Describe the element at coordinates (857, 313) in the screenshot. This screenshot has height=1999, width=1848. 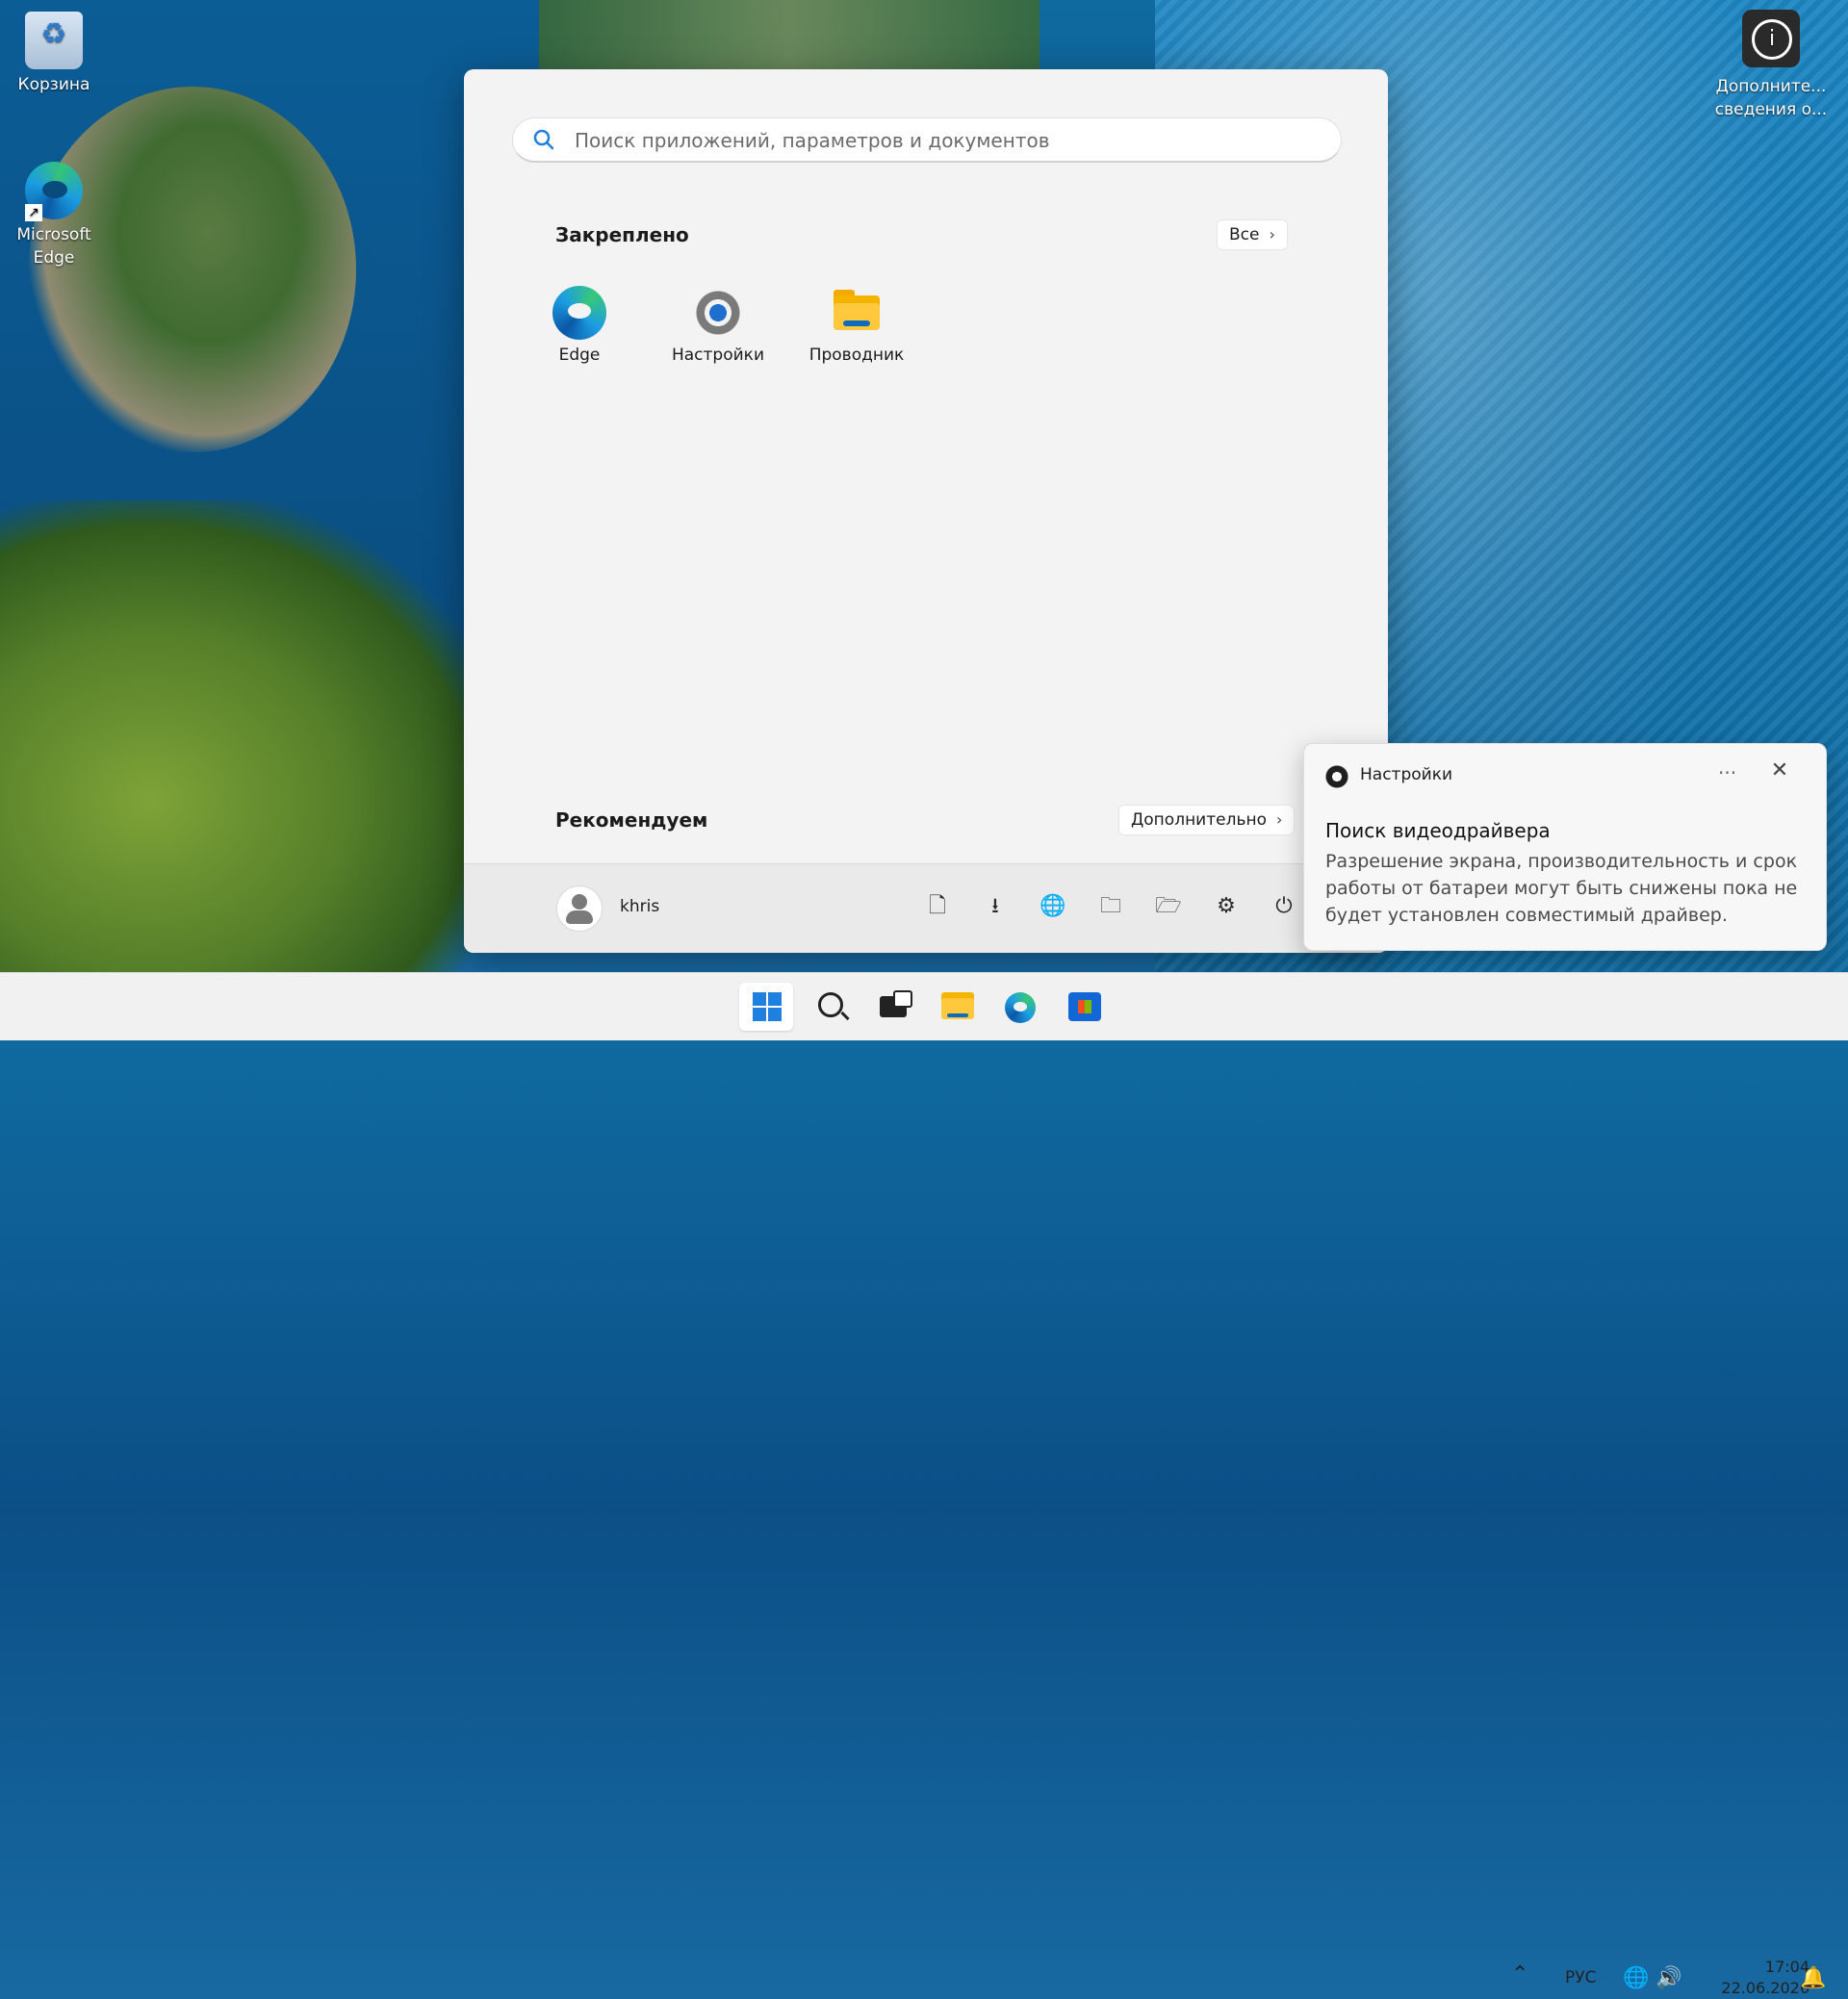
I see `file-explorer-icon` at that location.